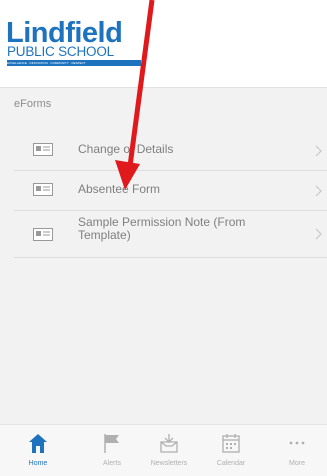 This screenshot has height=476, width=327. Describe the element at coordinates (231, 443) in the screenshot. I see `calendar-icon` at that location.